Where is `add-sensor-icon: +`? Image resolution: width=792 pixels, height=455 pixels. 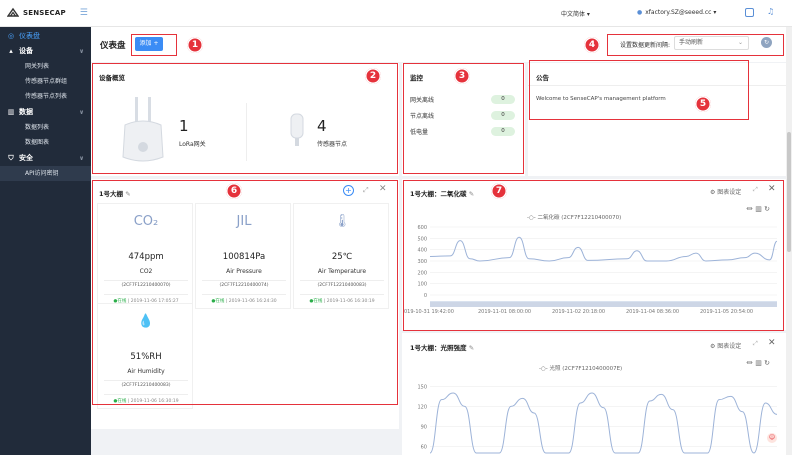
add-sensor-icon: + is located at coordinates (348, 190).